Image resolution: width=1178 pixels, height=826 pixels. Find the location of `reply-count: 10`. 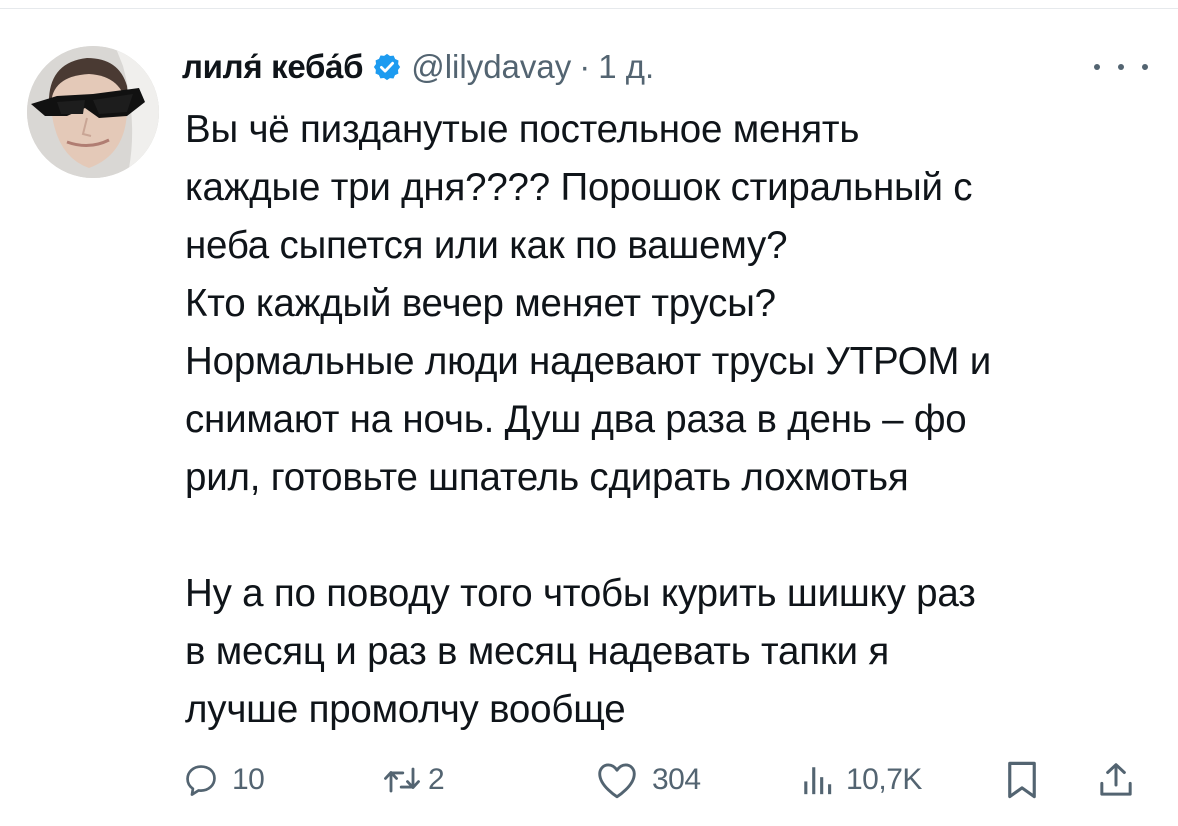

reply-count: 10 is located at coordinates (248, 779).